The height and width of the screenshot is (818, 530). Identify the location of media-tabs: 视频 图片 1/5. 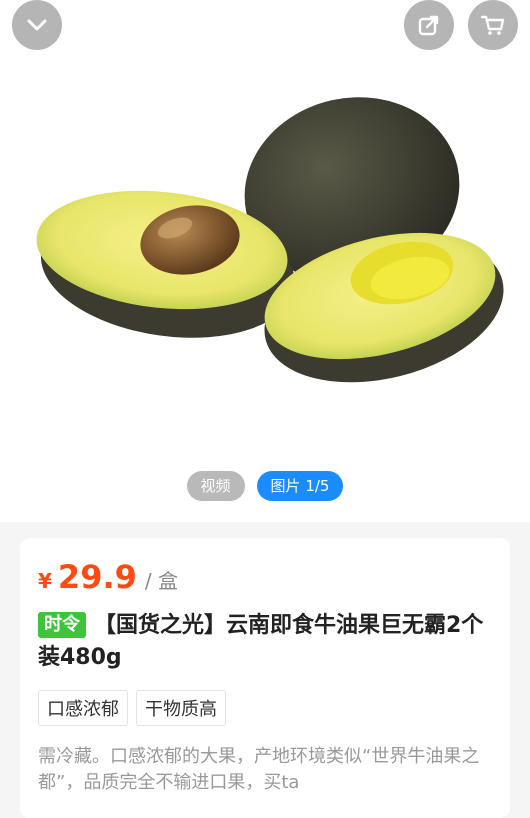
(265, 486).